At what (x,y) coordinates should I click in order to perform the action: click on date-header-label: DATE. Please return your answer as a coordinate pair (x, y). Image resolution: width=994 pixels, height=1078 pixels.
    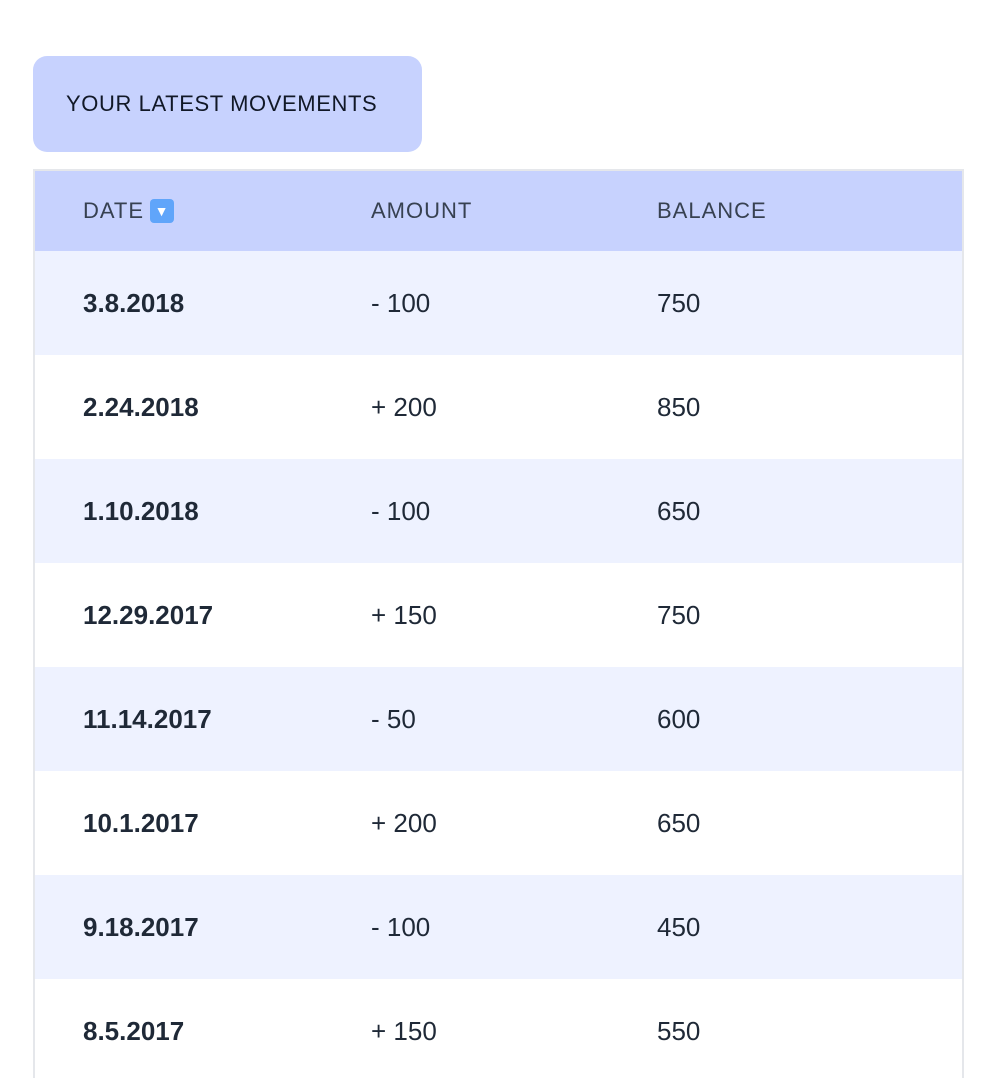
    Looking at the image, I should click on (114, 210).